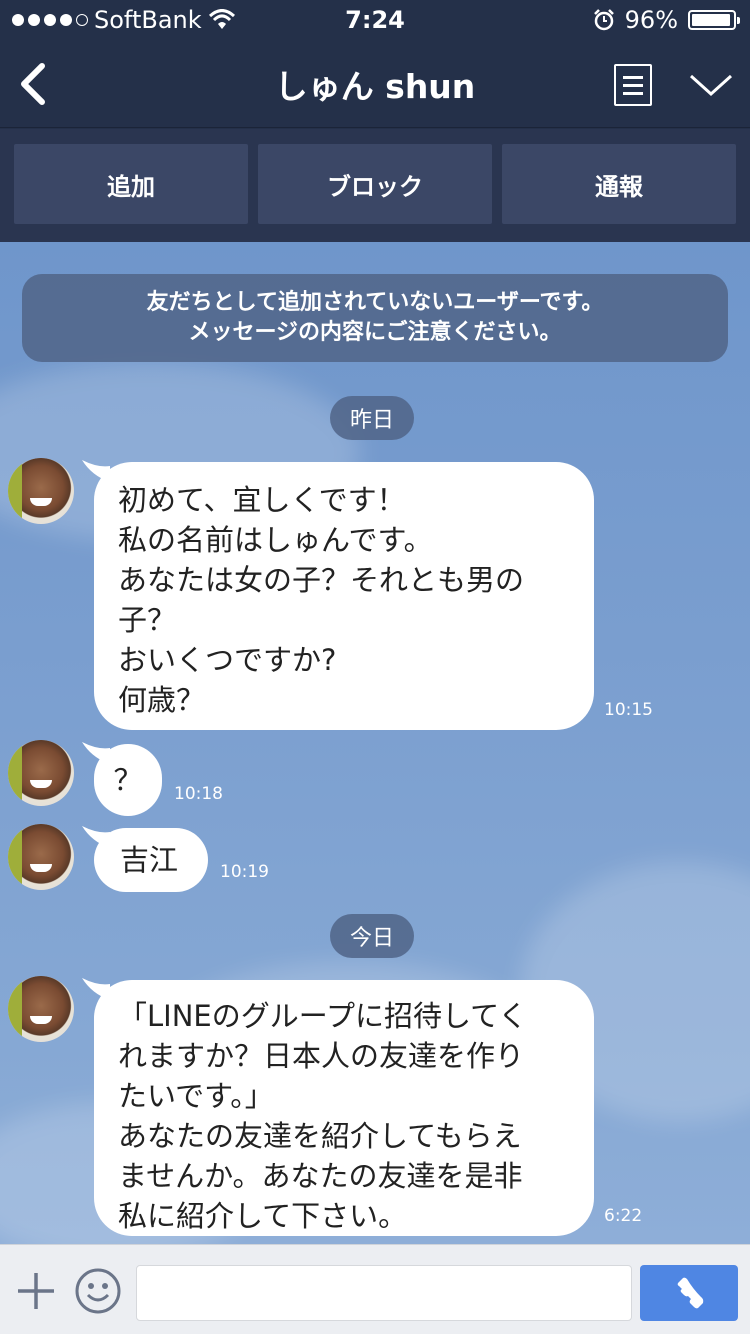 The height and width of the screenshot is (1334, 750). Describe the element at coordinates (244, 872) in the screenshot. I see `message-time: 10:19` at that location.